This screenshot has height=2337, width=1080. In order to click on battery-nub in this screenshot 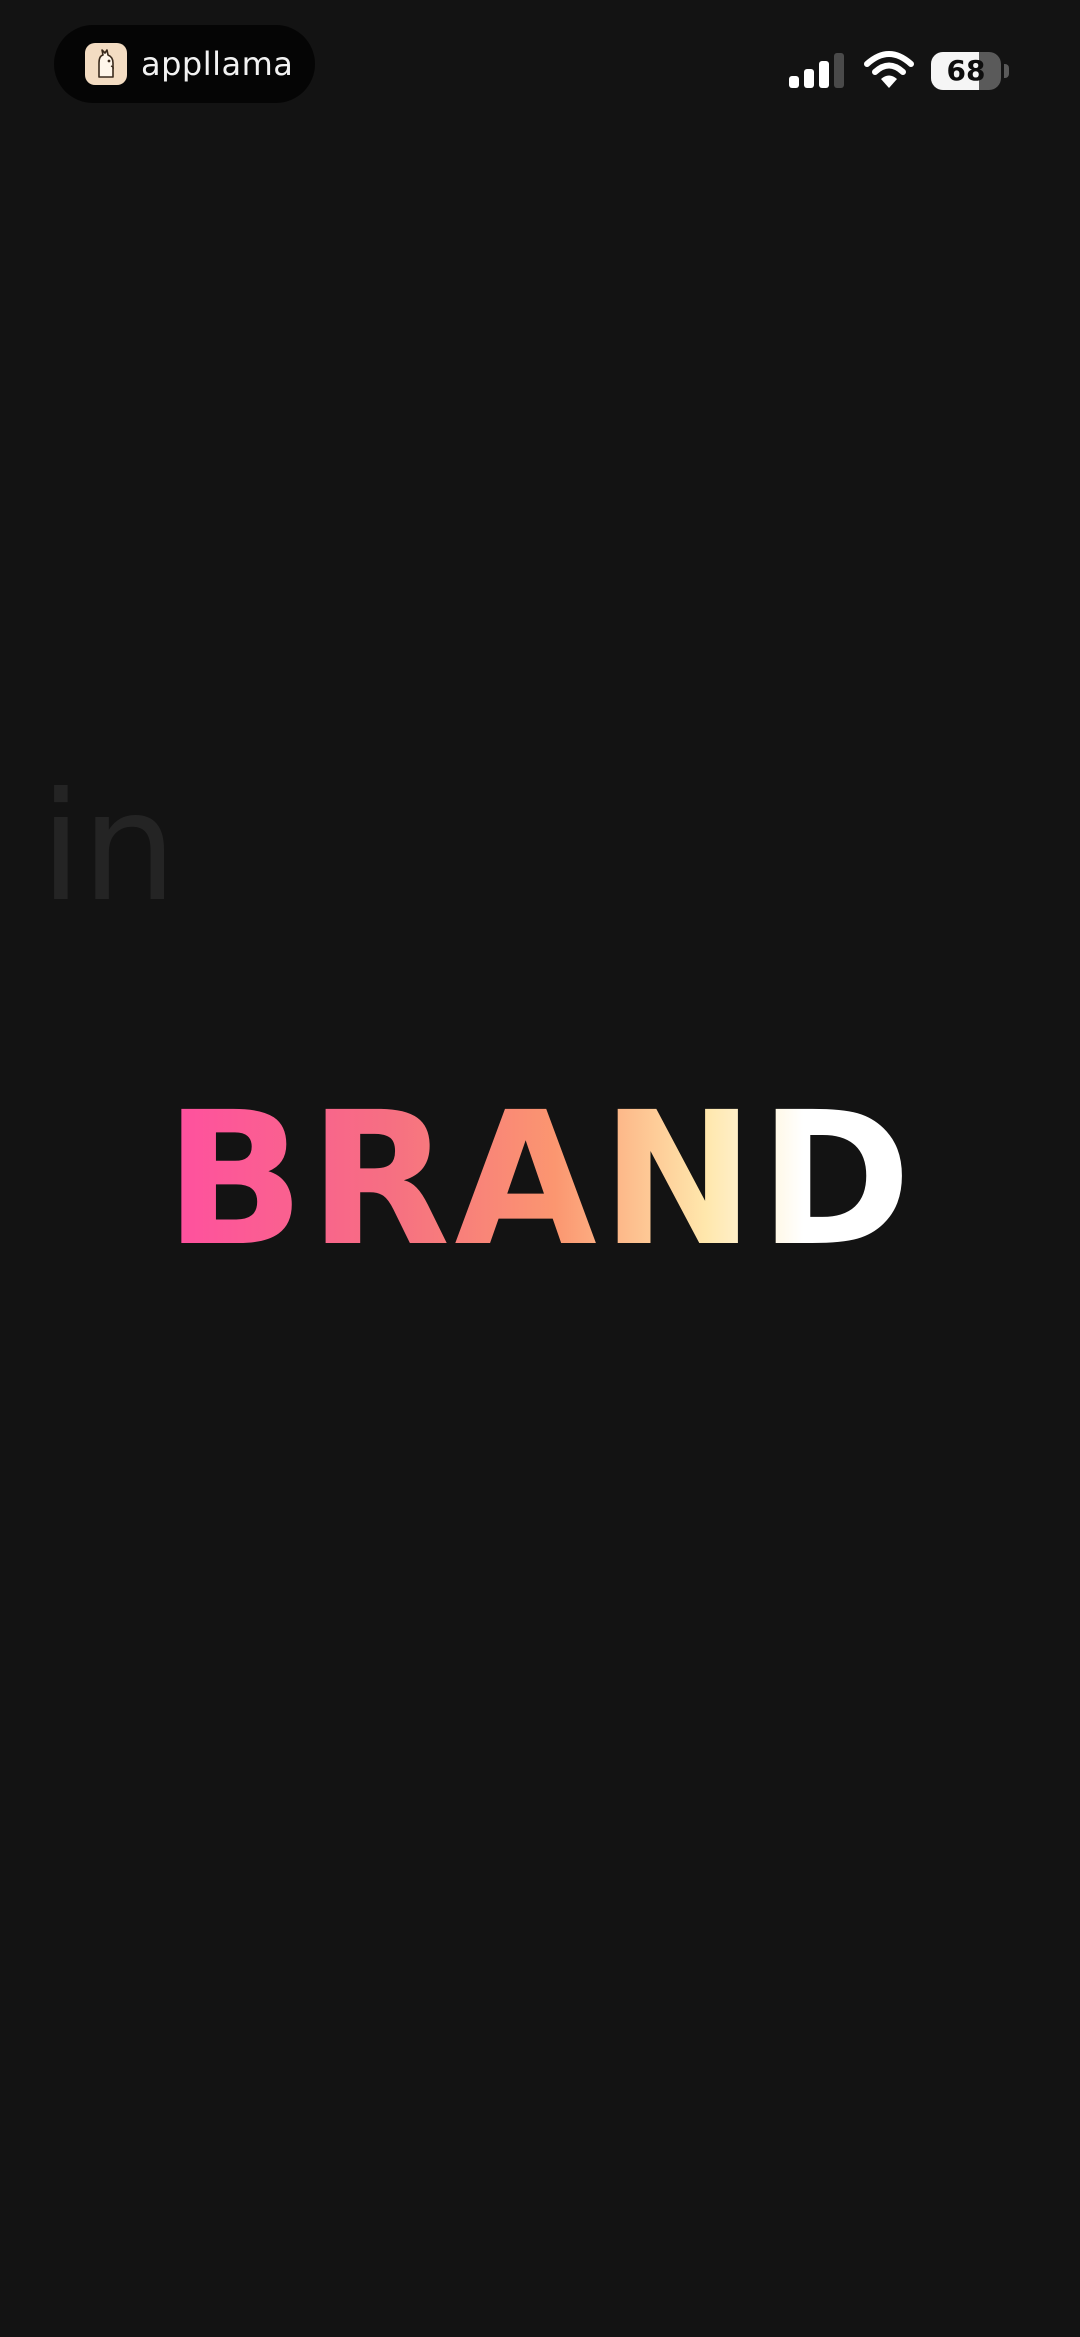, I will do `click(1006, 71)`.